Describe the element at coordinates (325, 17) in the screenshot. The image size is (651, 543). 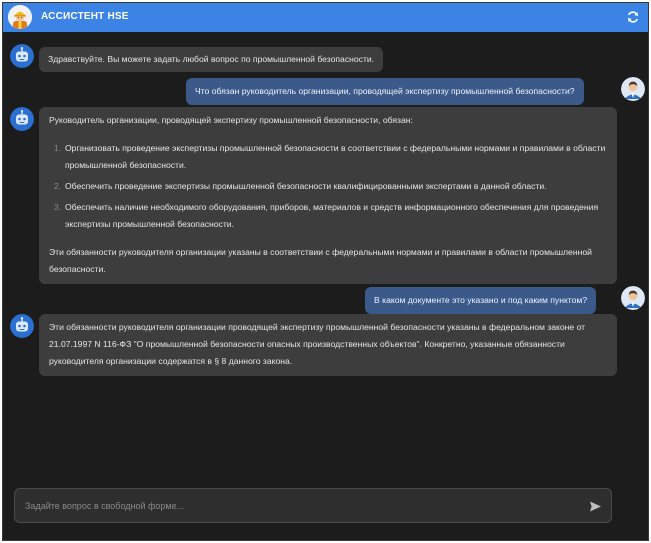
I see `header-bar: АССИСТЕНТ HSE` at that location.